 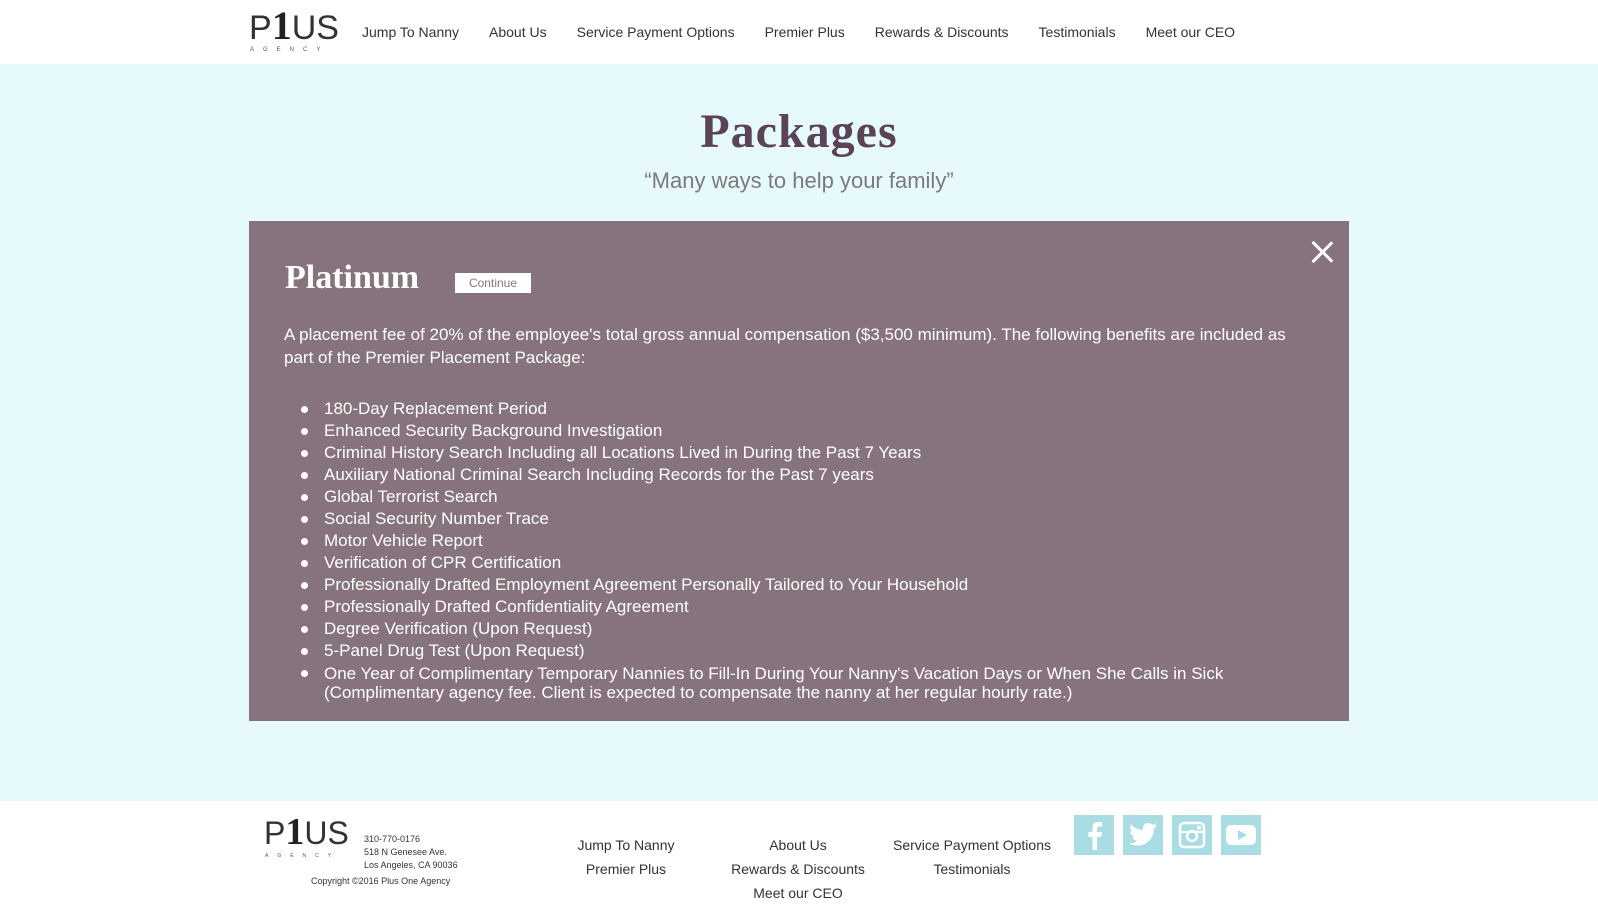 I want to click on list-item: Social Security Number Trace, so click(x=802, y=519).